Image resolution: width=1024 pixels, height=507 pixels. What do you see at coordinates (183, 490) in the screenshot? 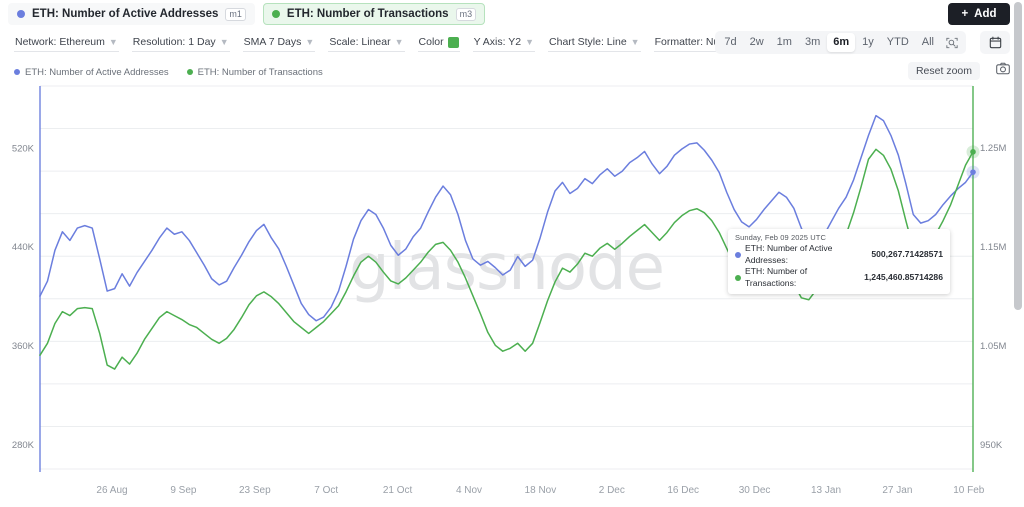
I see `x-axis-tick: 9 Sep` at bounding box center [183, 490].